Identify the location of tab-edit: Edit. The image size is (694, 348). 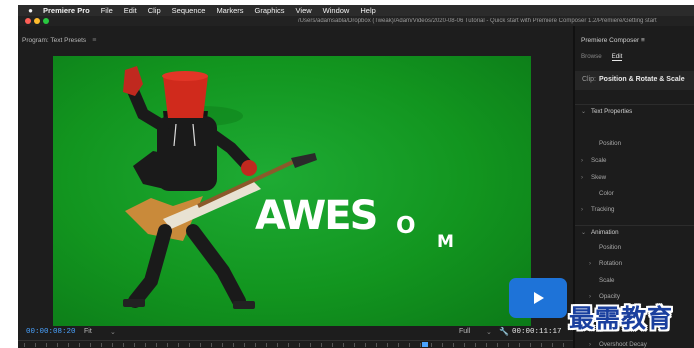
(617, 57).